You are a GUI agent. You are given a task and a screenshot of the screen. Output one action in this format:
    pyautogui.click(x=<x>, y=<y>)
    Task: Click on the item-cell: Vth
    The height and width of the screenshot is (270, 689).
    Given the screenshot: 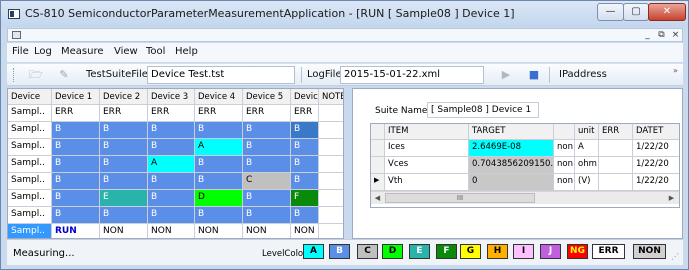 What is the action you would take?
    pyautogui.click(x=427, y=182)
    